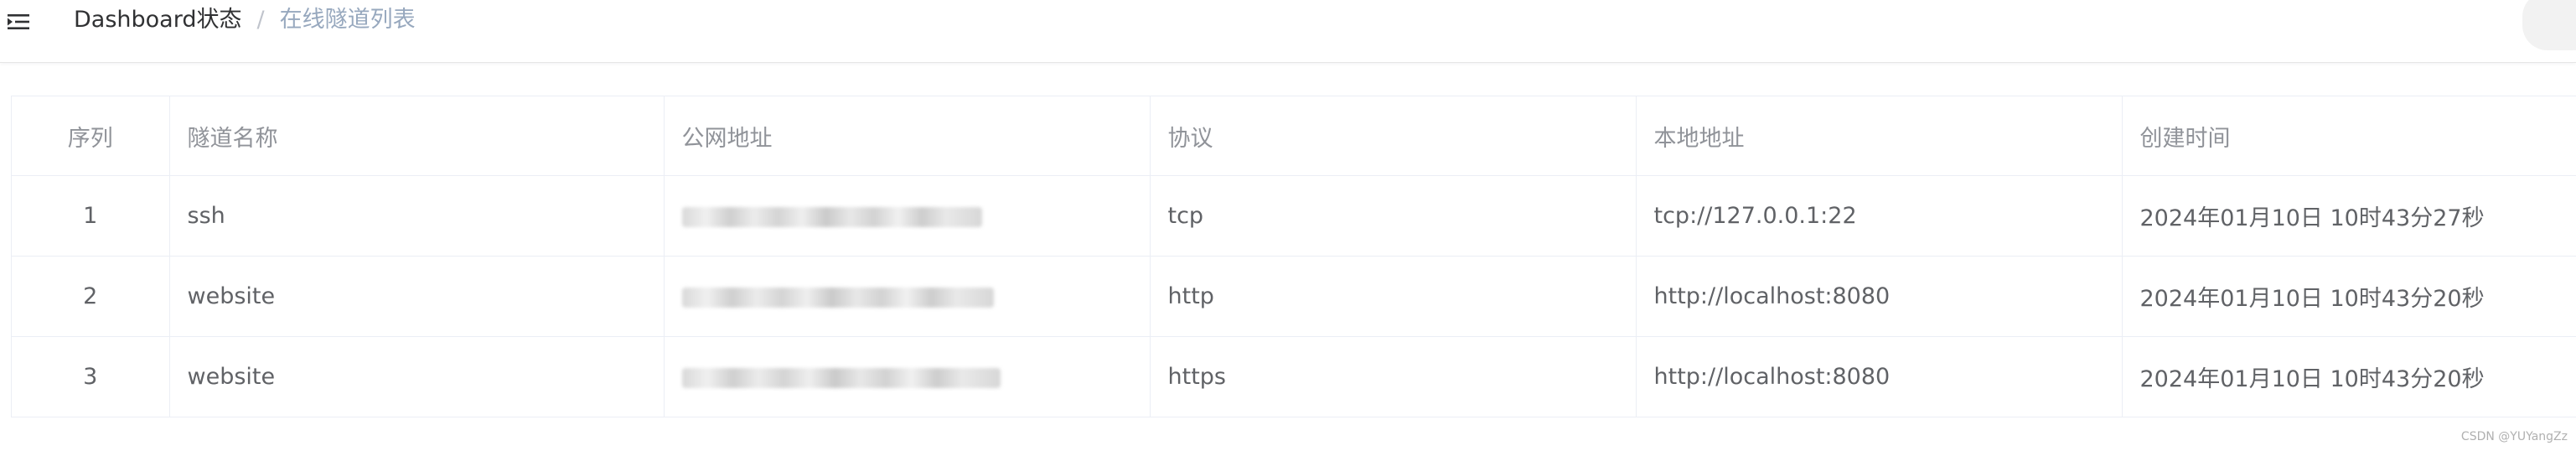 This screenshot has width=2576, height=451. I want to click on column-header-public-address: 公网地址, so click(907, 136).